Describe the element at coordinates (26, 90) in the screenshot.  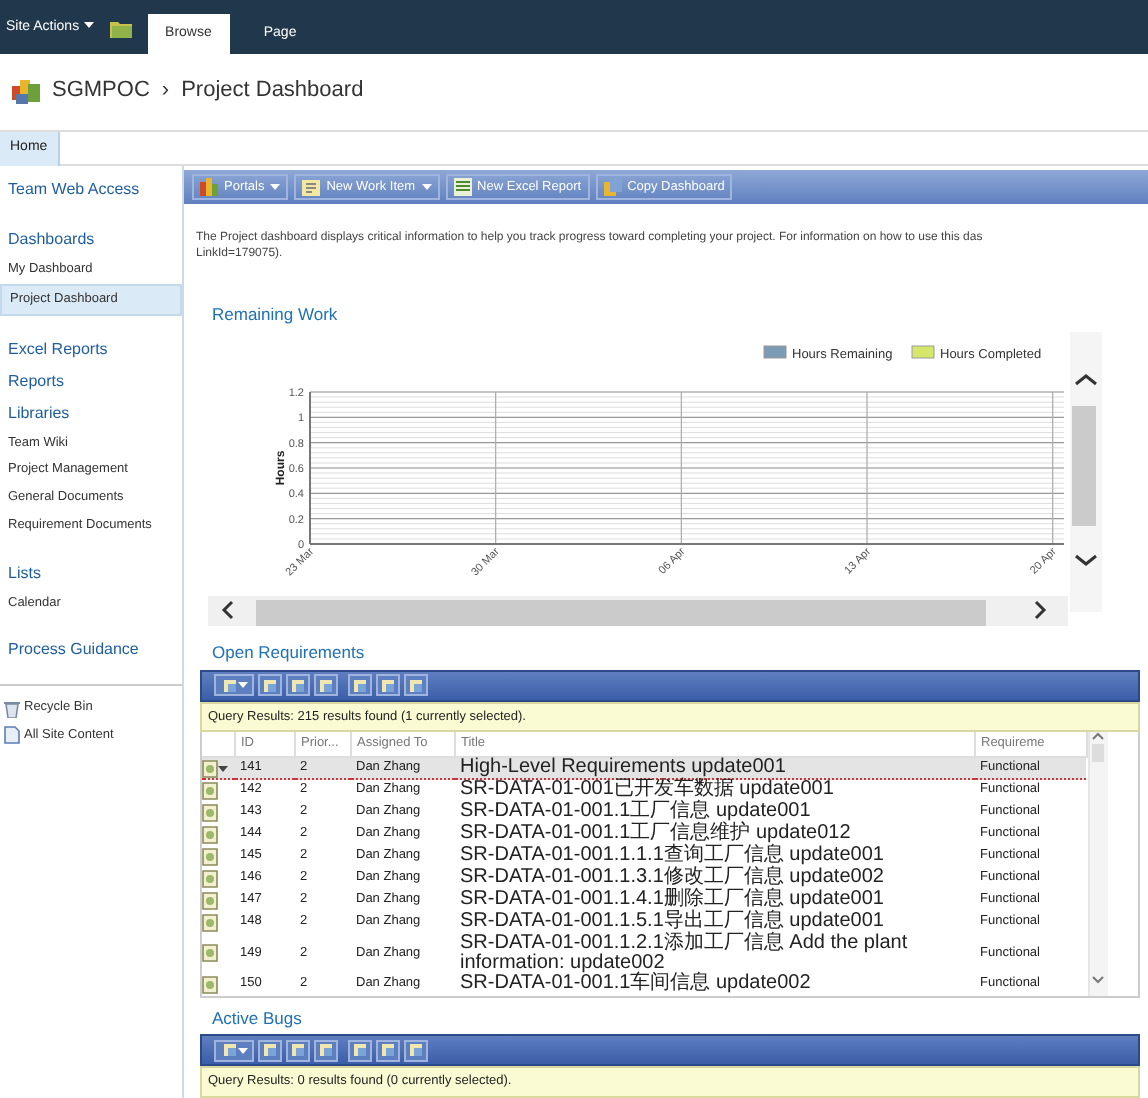
I see `site-logo-icon` at that location.